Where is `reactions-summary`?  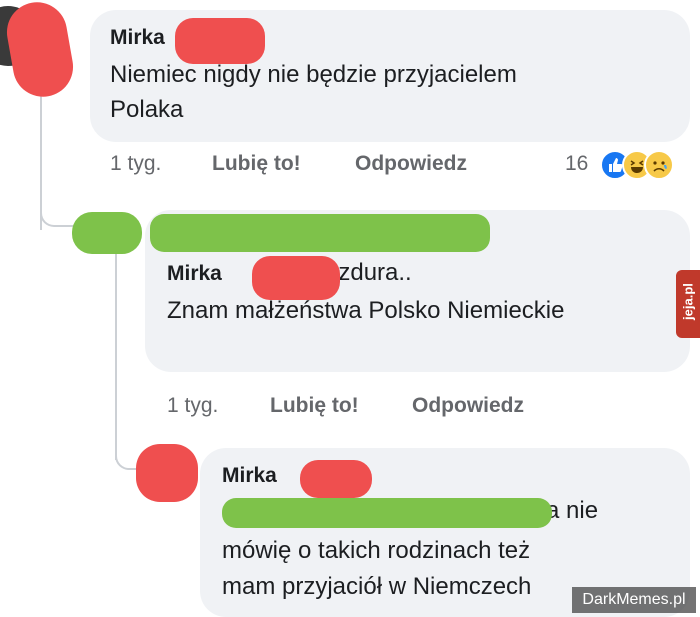
reactions-summary is located at coordinates (650, 166).